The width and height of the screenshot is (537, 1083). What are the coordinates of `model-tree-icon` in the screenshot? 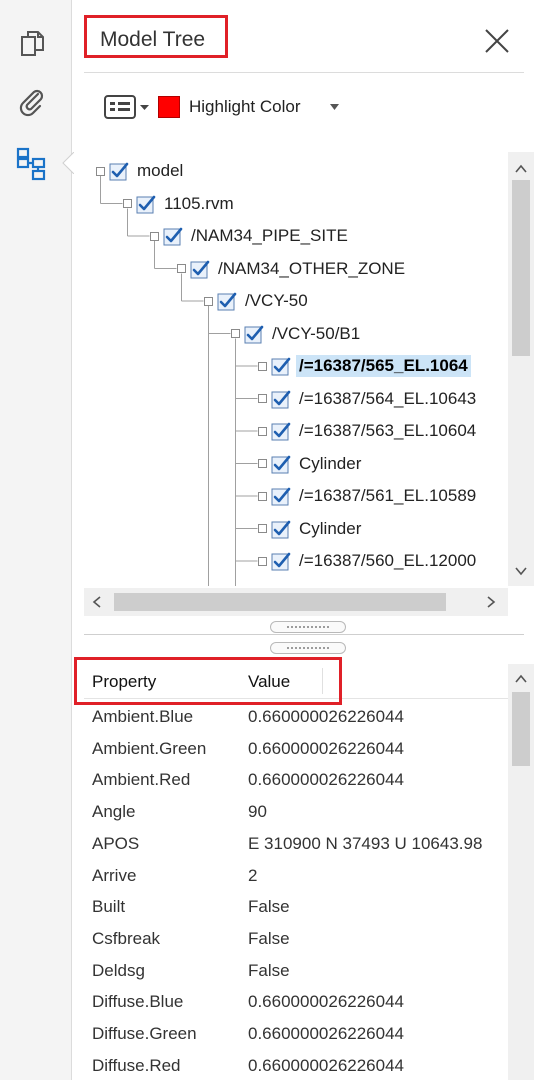 It's located at (32, 164).